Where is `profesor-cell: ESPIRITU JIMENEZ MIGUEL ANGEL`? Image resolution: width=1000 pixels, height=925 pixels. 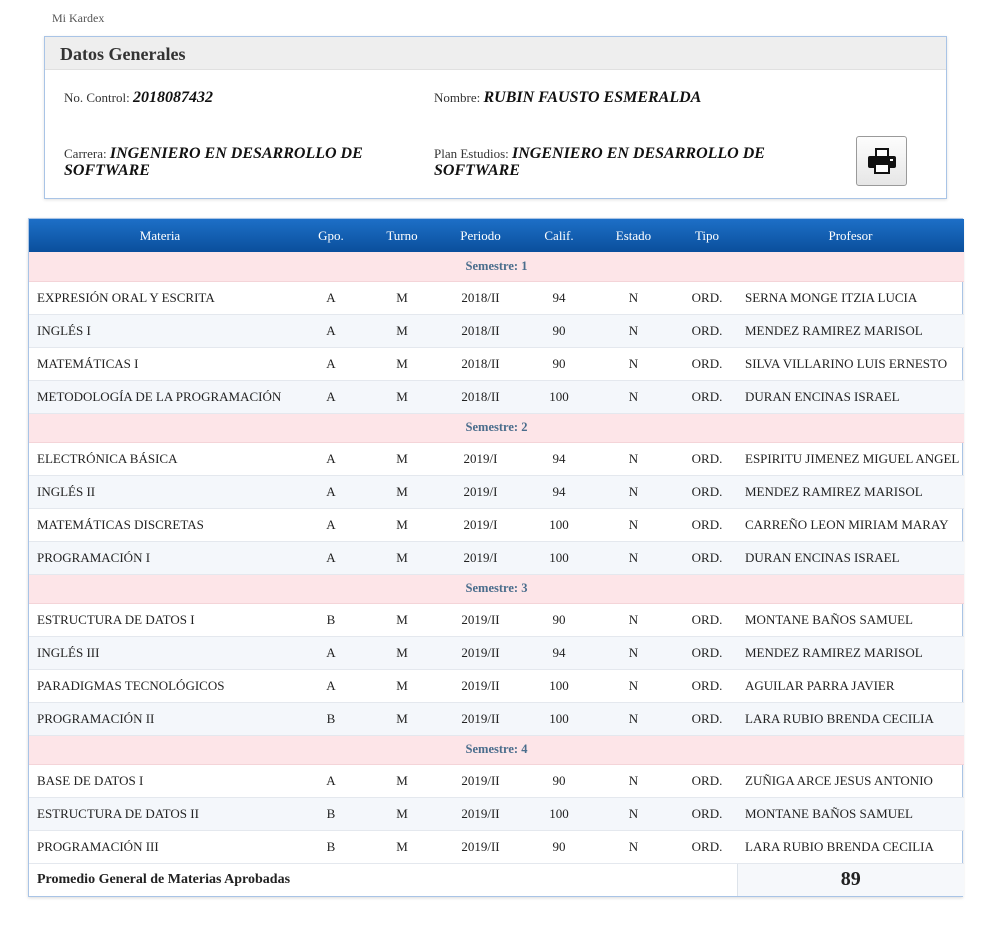
profesor-cell: ESPIRITU JIMENEZ MIGUEL ANGEL is located at coordinates (850, 459).